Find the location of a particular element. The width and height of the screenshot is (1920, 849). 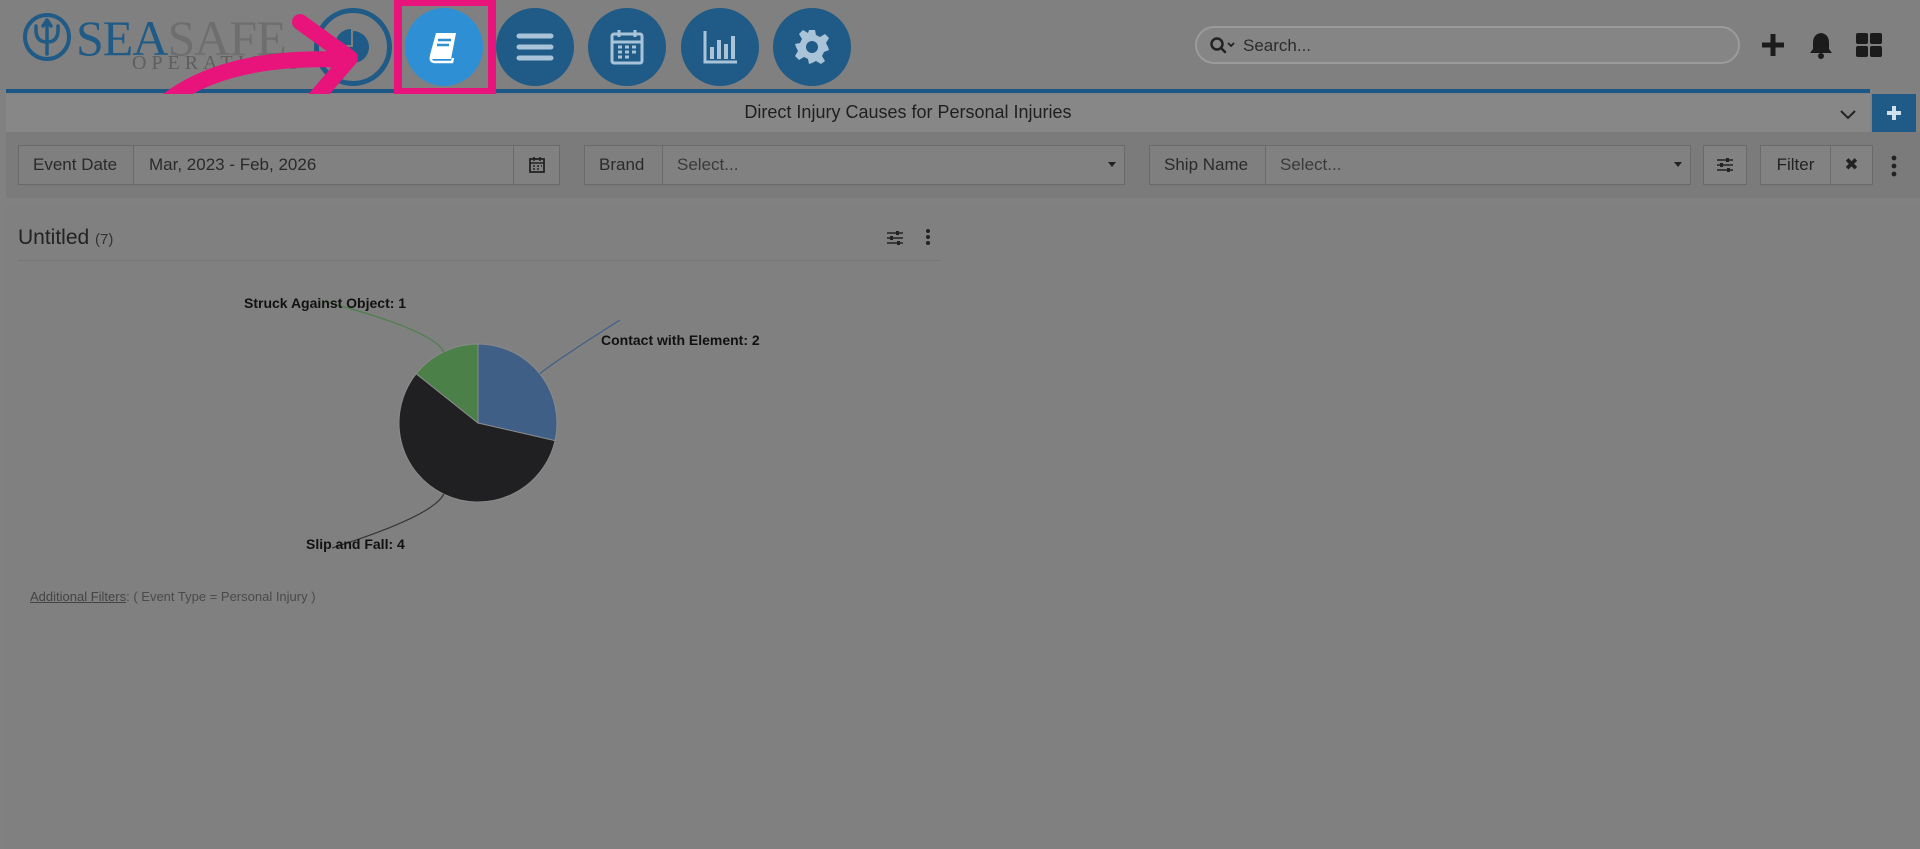

widget-title: Untitled (7) is located at coordinates (65, 238).